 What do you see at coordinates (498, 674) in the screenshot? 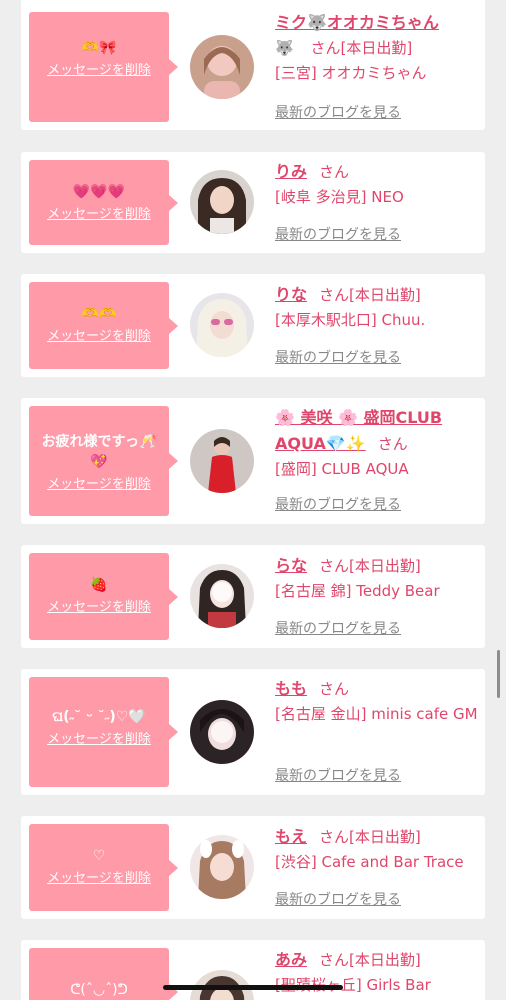
I see `scrollbar` at bounding box center [498, 674].